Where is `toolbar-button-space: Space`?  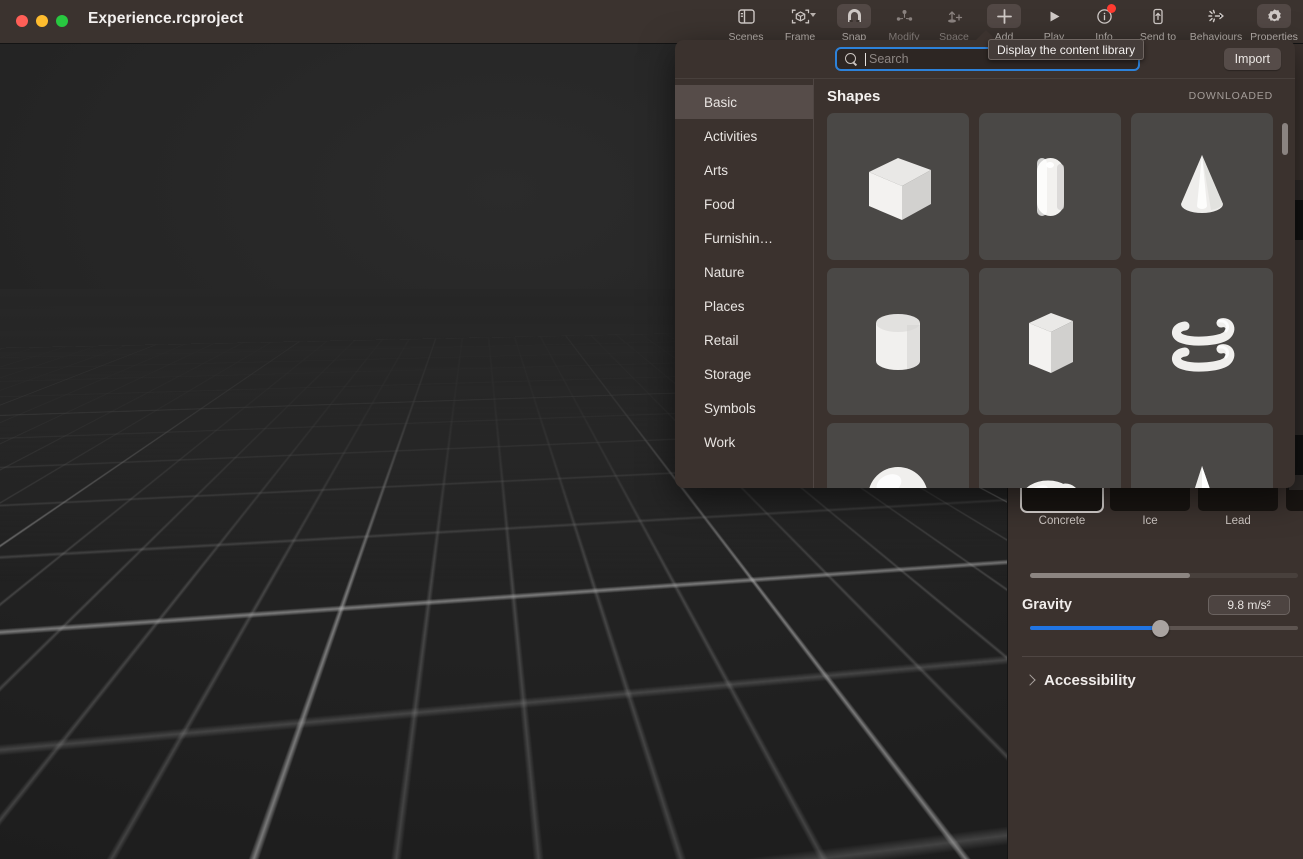
toolbar-button-space: Space is located at coordinates (954, 22).